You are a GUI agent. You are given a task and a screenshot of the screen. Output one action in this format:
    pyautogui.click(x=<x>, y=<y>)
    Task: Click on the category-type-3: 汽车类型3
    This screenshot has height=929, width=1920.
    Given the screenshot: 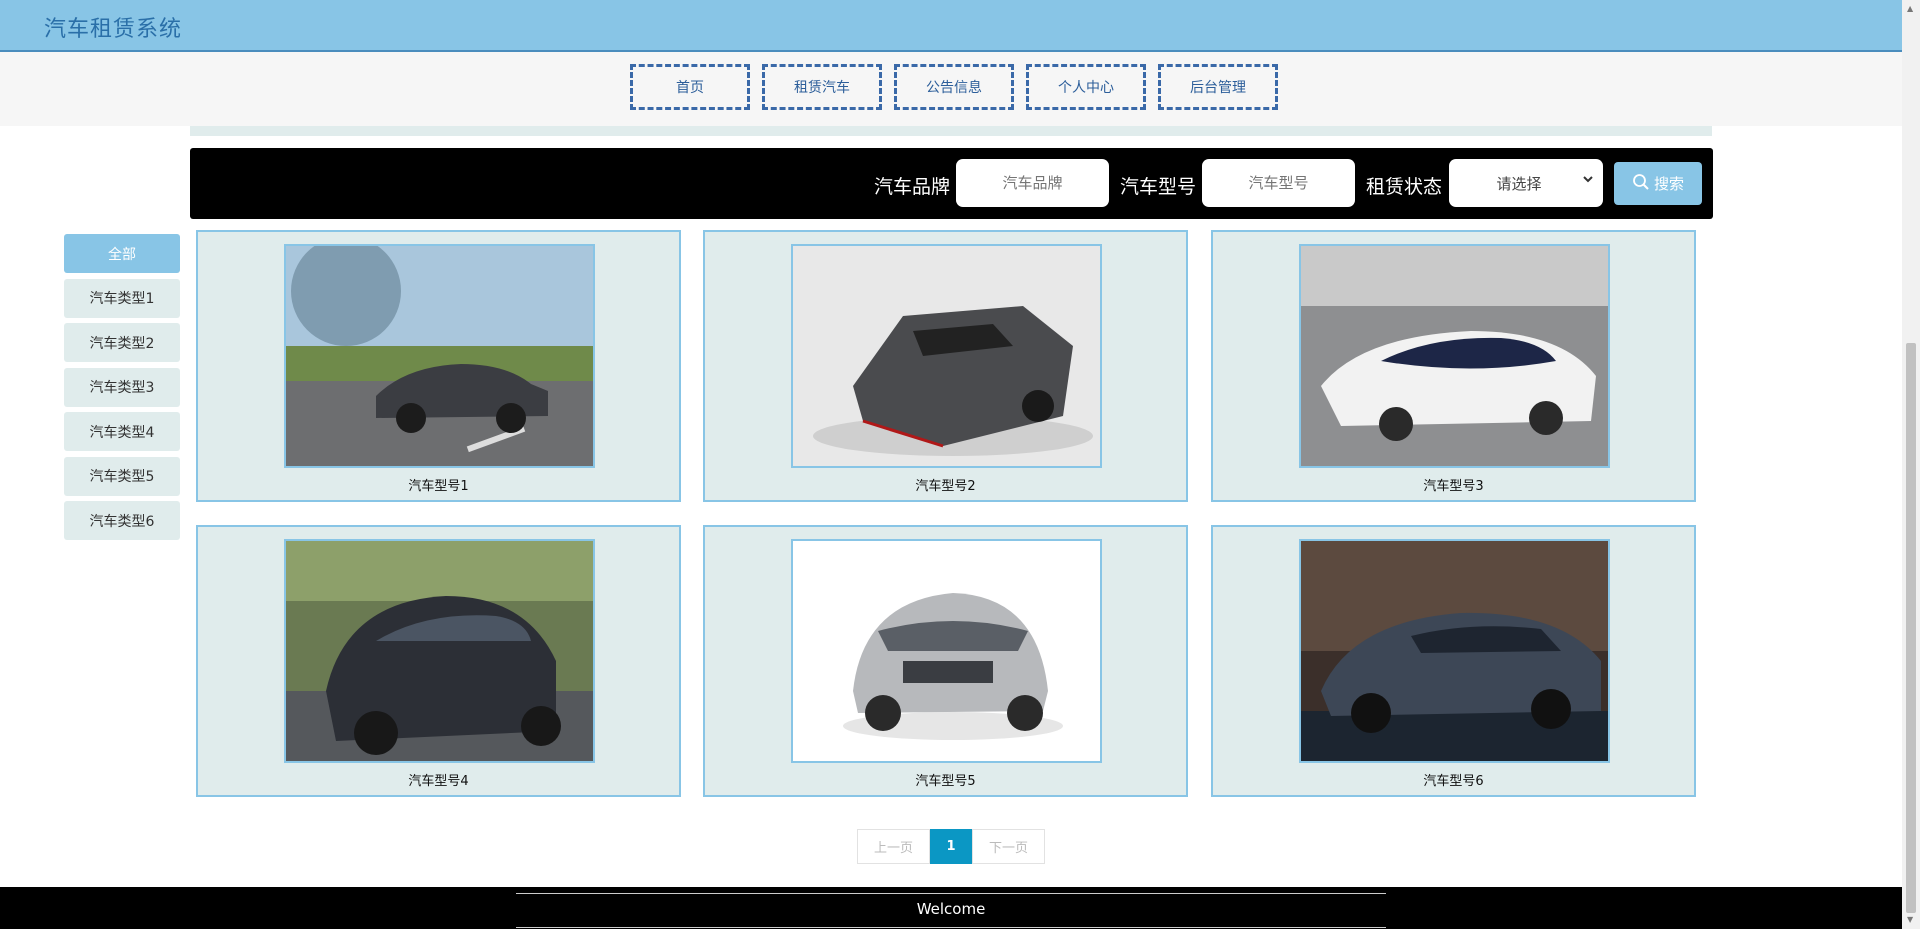 What is the action you would take?
    pyautogui.click(x=122, y=387)
    